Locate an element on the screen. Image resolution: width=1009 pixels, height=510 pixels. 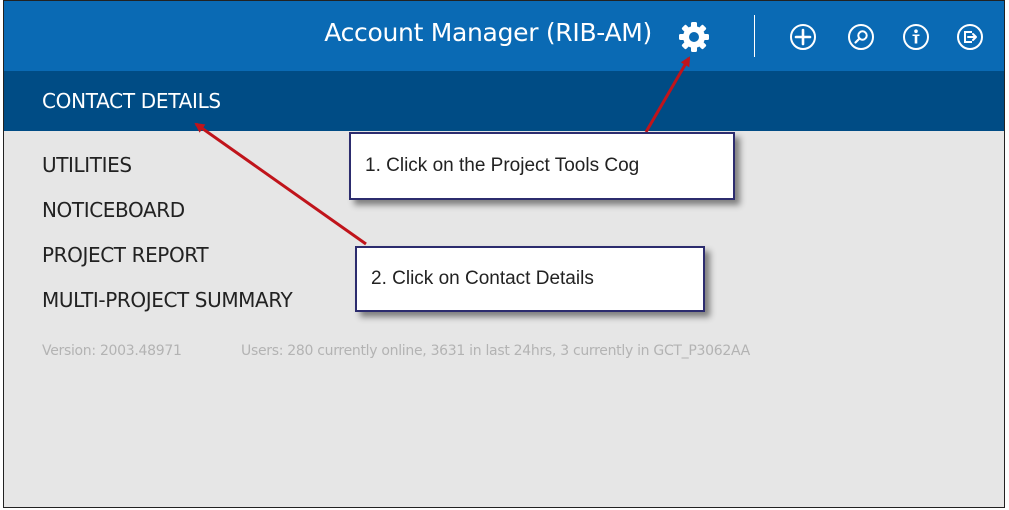
info-icon is located at coordinates (916, 37).